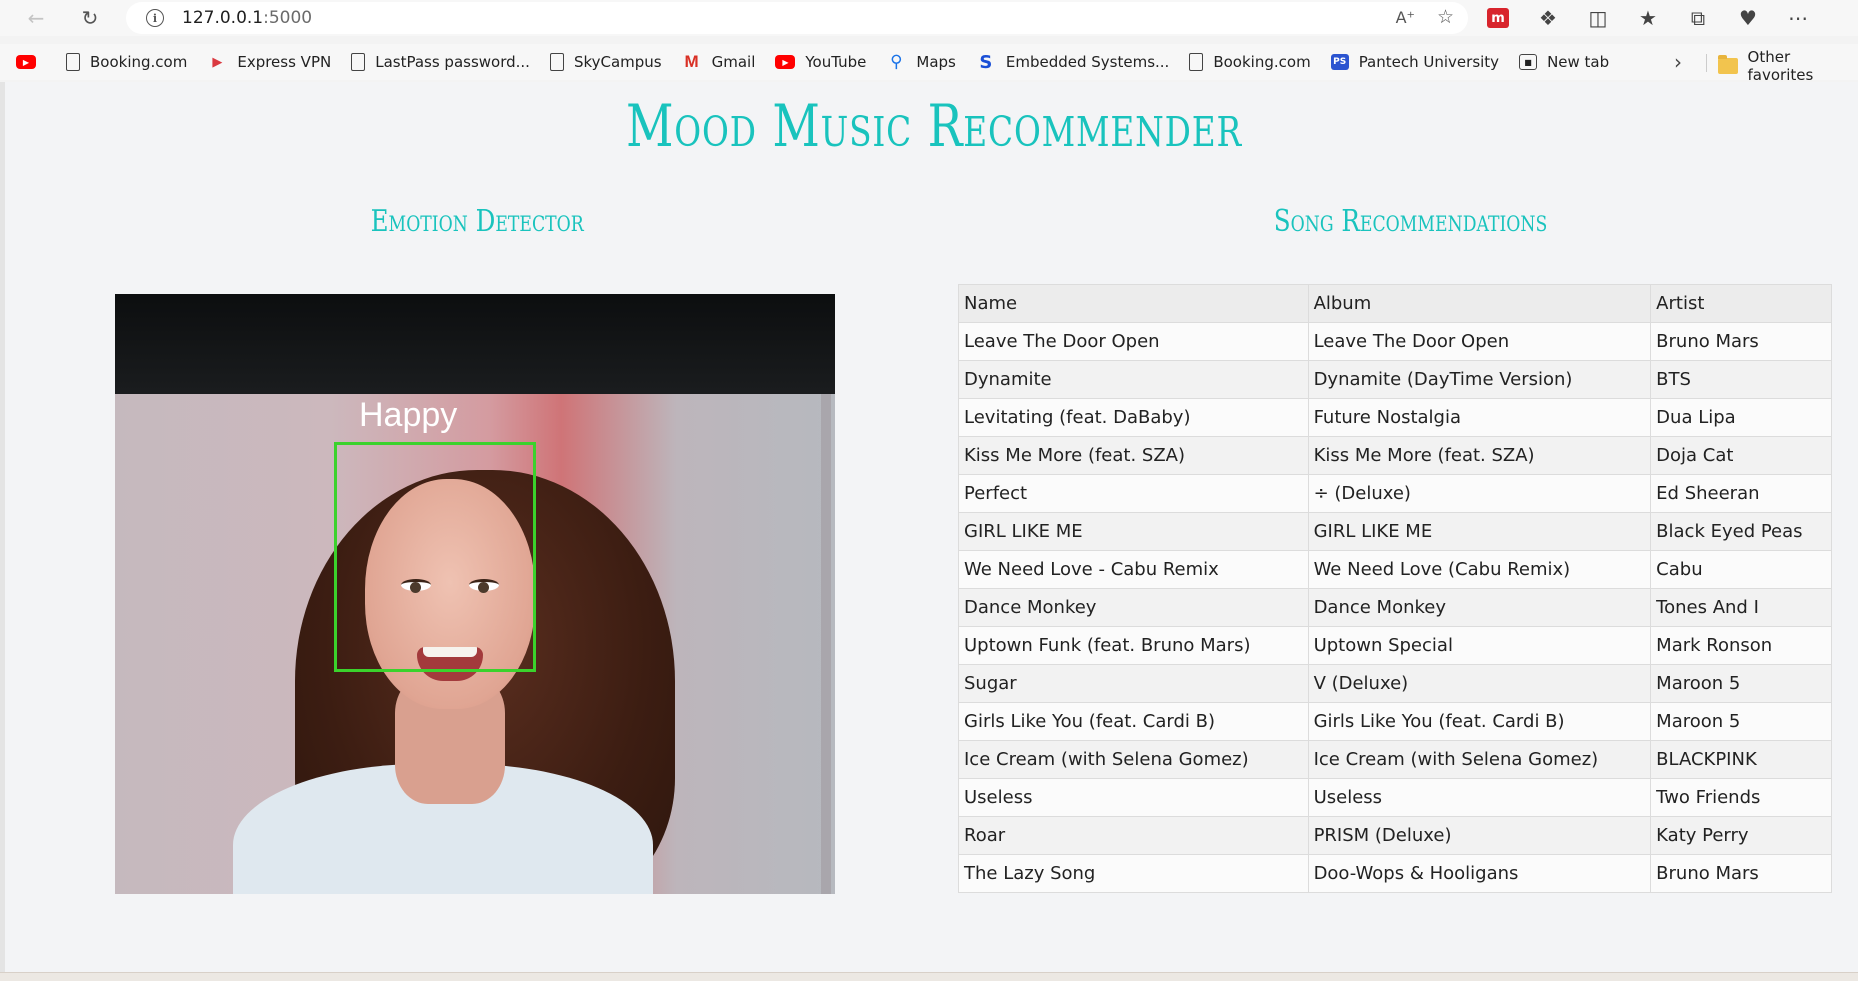  Describe the element at coordinates (1479, 417) in the screenshot. I see `song-album-cell: Future Nostalgia` at that location.